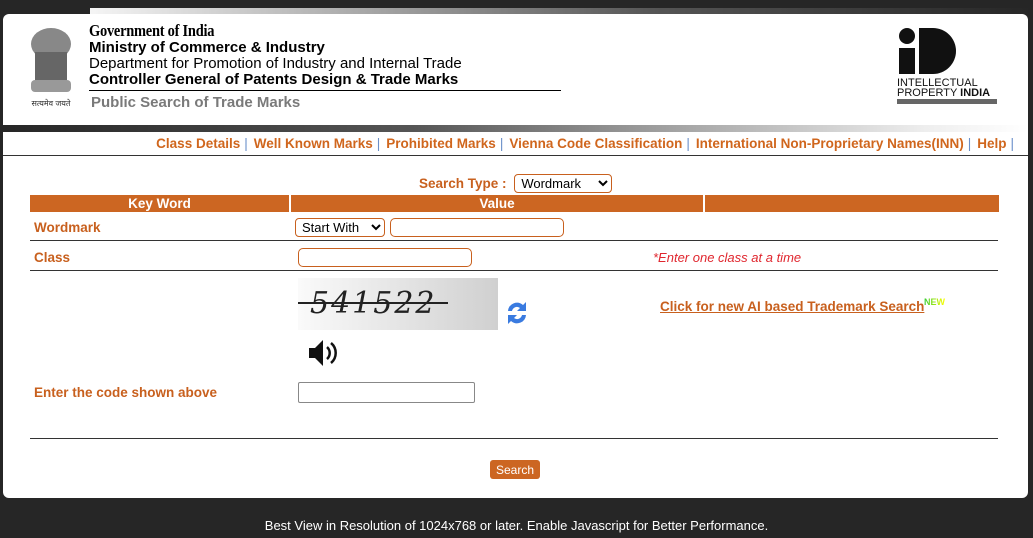 Image resolution: width=1033 pixels, height=538 pixels. Describe the element at coordinates (934, 302) in the screenshot. I see `new-badge: NEW` at that location.